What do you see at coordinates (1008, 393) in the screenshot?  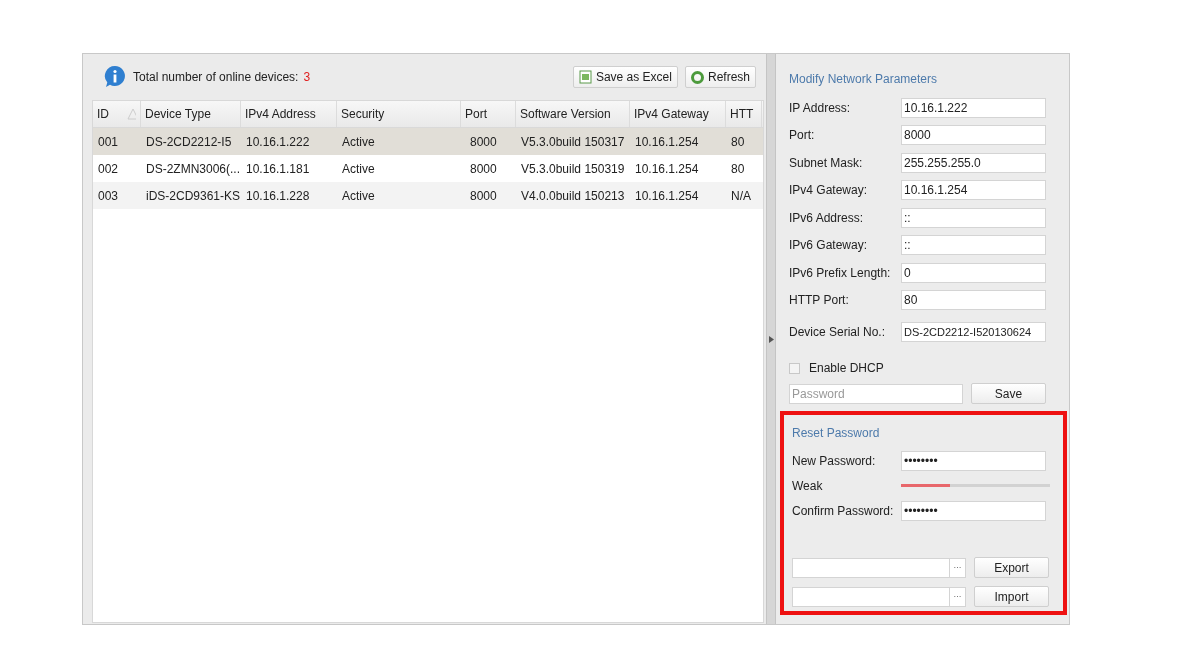 I see `save-button: Save` at bounding box center [1008, 393].